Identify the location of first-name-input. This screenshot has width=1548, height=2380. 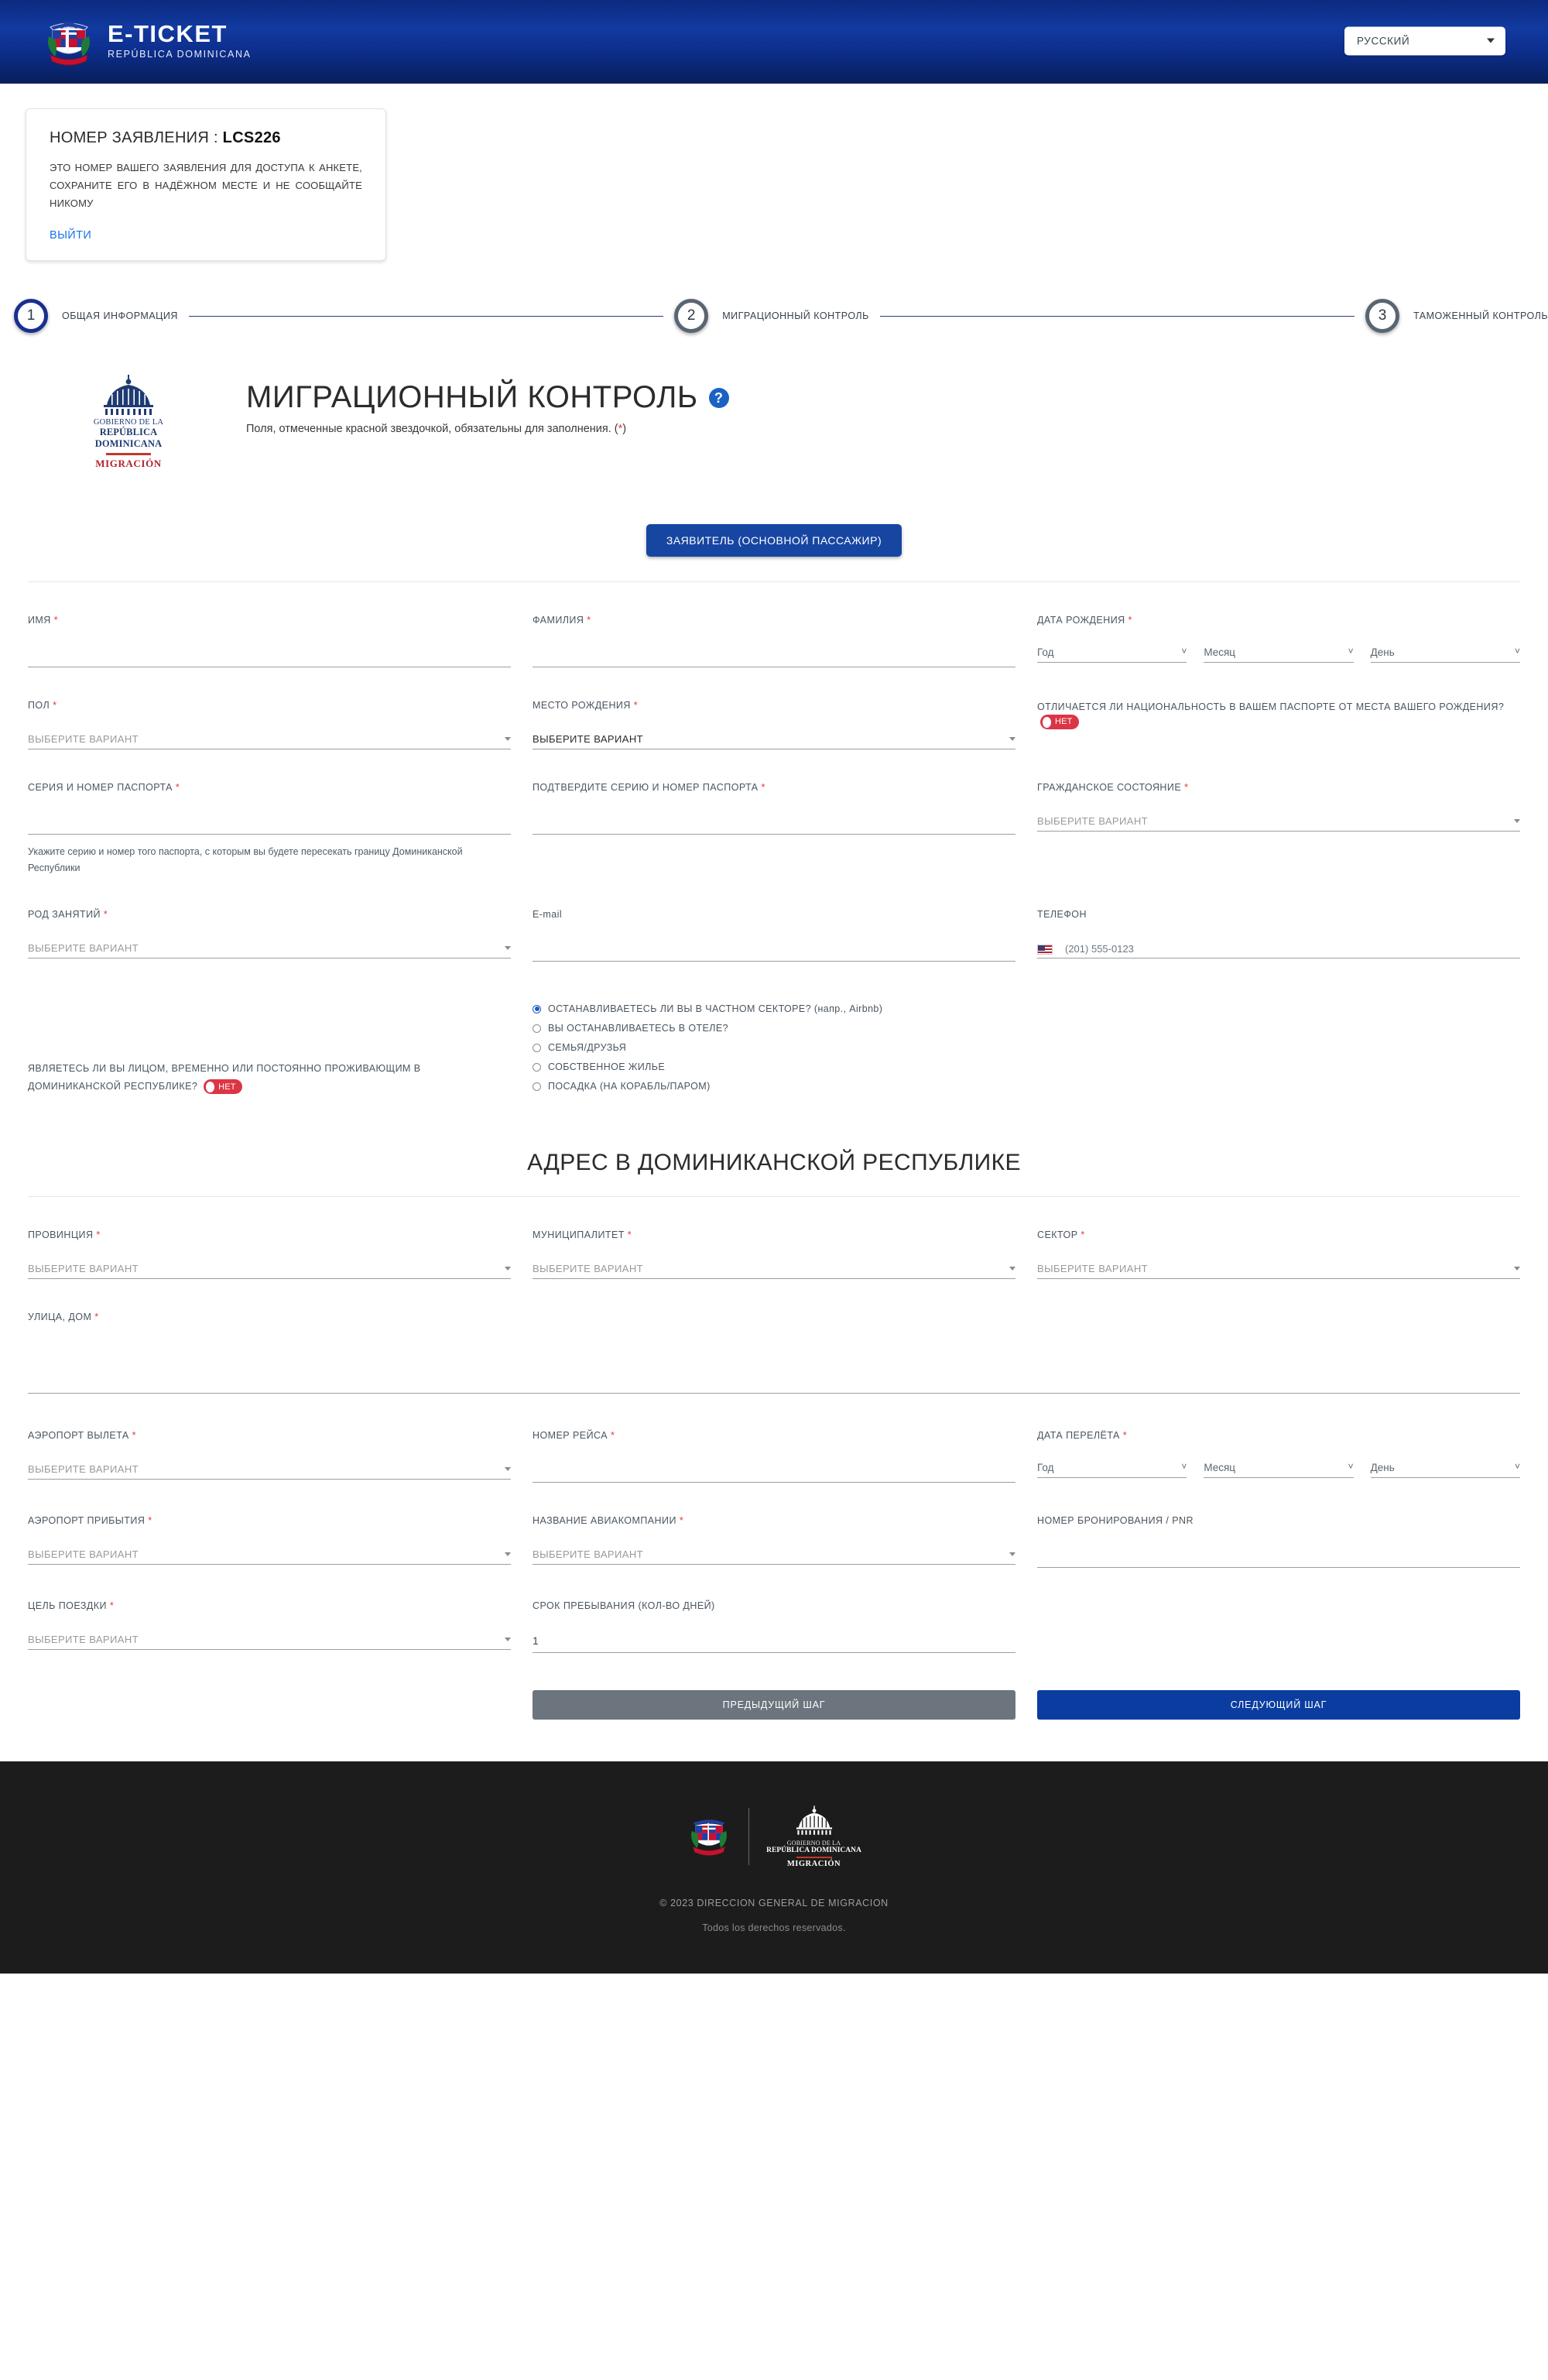
(269, 656).